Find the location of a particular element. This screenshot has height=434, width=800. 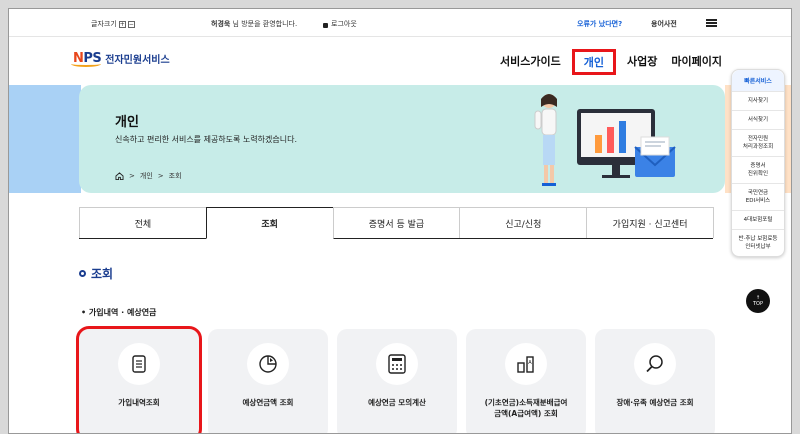

quick-item-process-inquiry: 전자민원 처리과정조회 is located at coordinates (758, 142).